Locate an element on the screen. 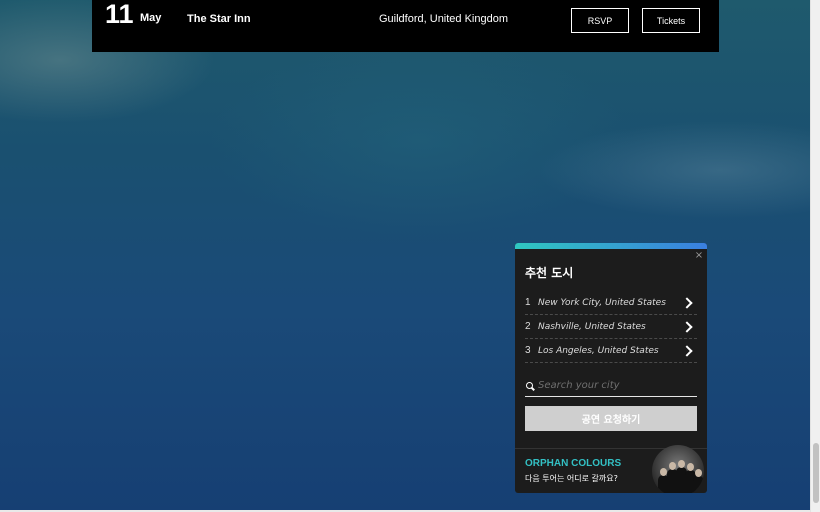  request-show-button: 공연 요청하기 is located at coordinates (611, 418).